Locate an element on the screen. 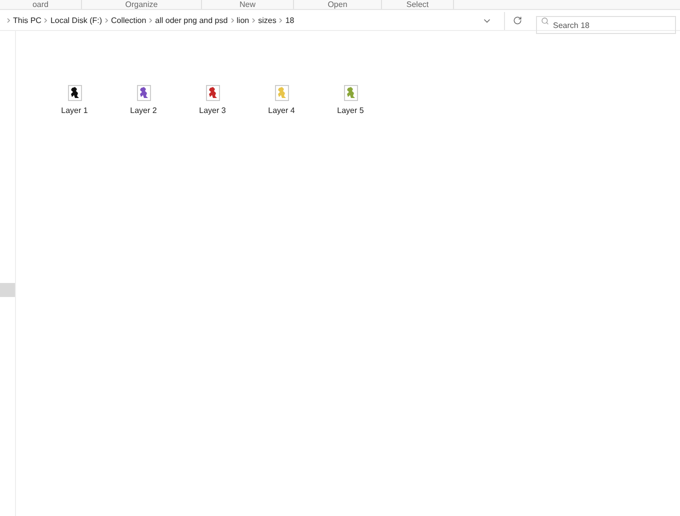 The image size is (680, 516). ribbon-group-label: oard is located at coordinates (41, 4).